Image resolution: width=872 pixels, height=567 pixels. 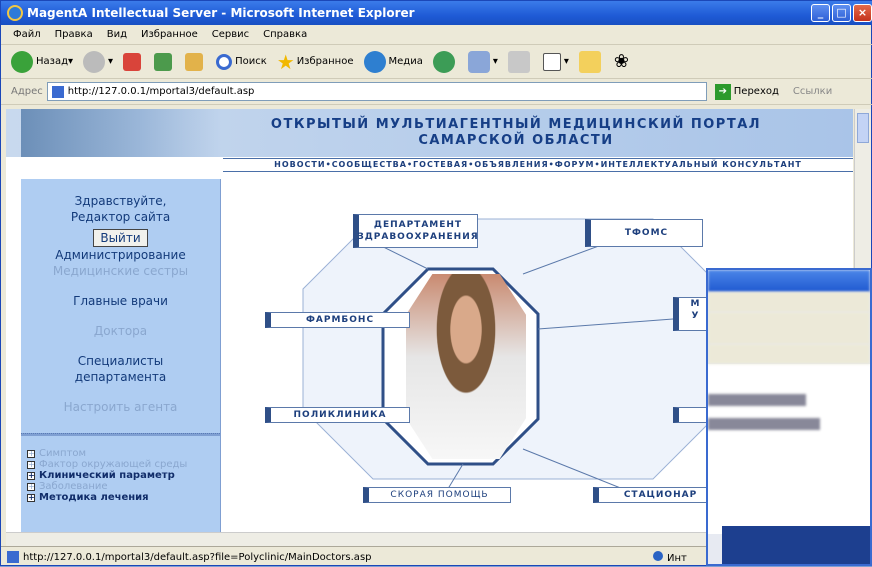 I want to click on forward-arrow-icon, so click(x=94, y=61).